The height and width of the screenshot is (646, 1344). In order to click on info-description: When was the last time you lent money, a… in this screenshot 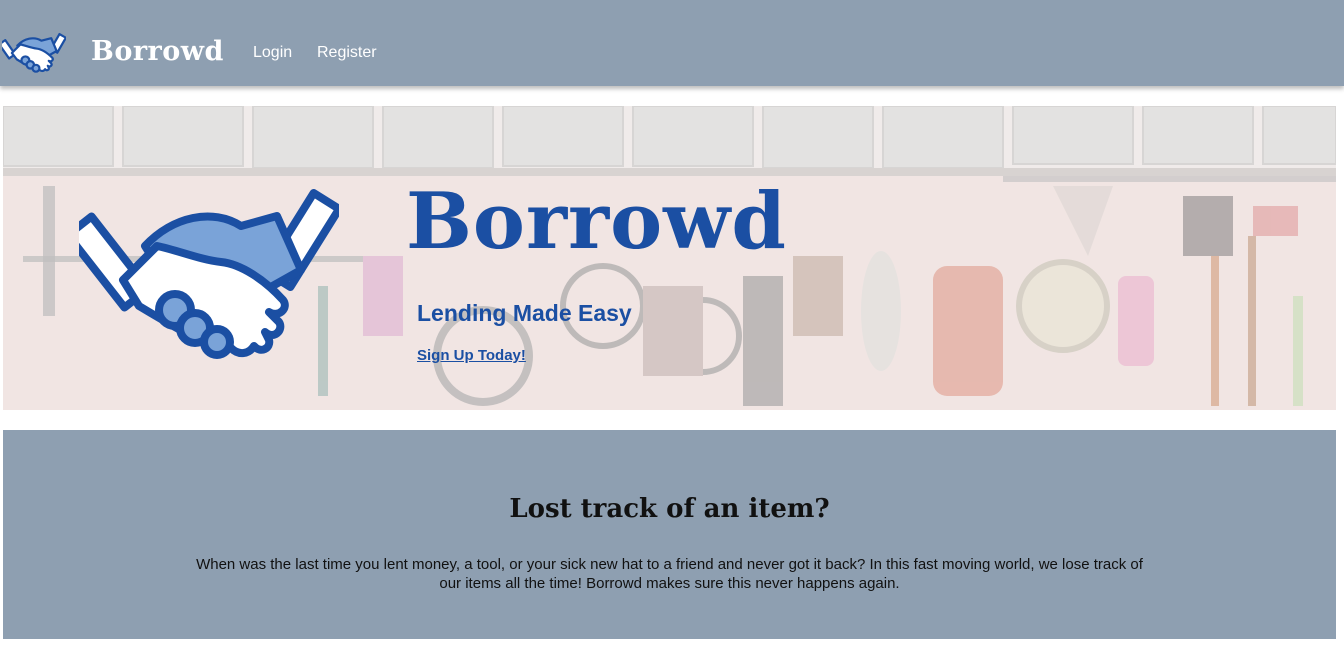, I will do `click(669, 574)`.